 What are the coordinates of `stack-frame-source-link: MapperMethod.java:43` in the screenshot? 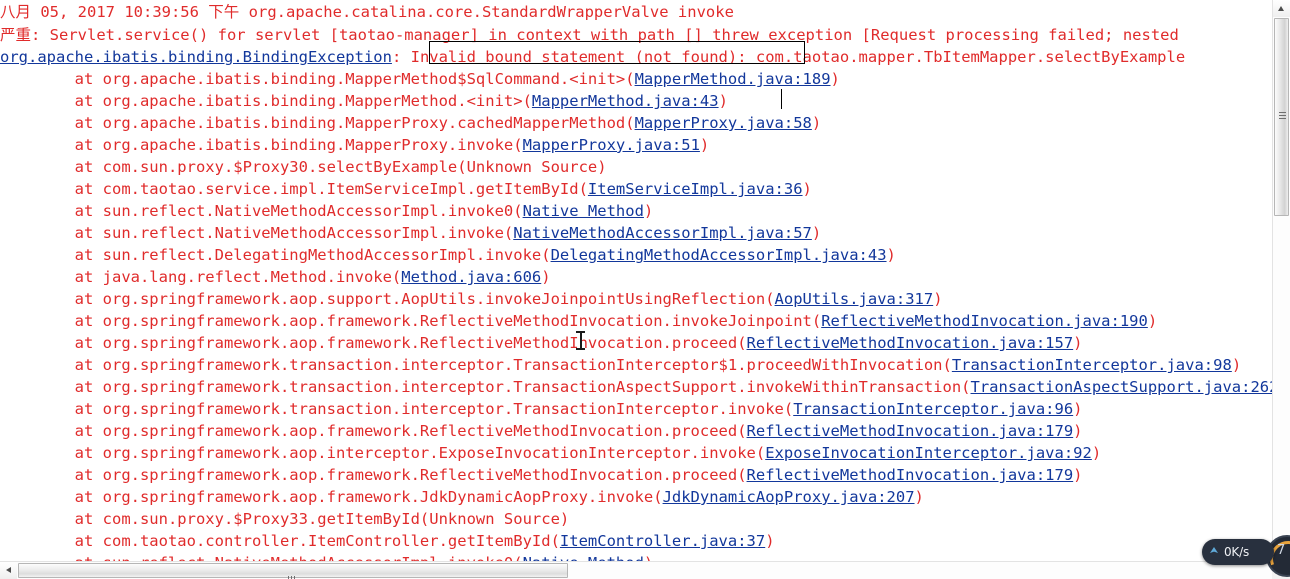 It's located at (625, 101).